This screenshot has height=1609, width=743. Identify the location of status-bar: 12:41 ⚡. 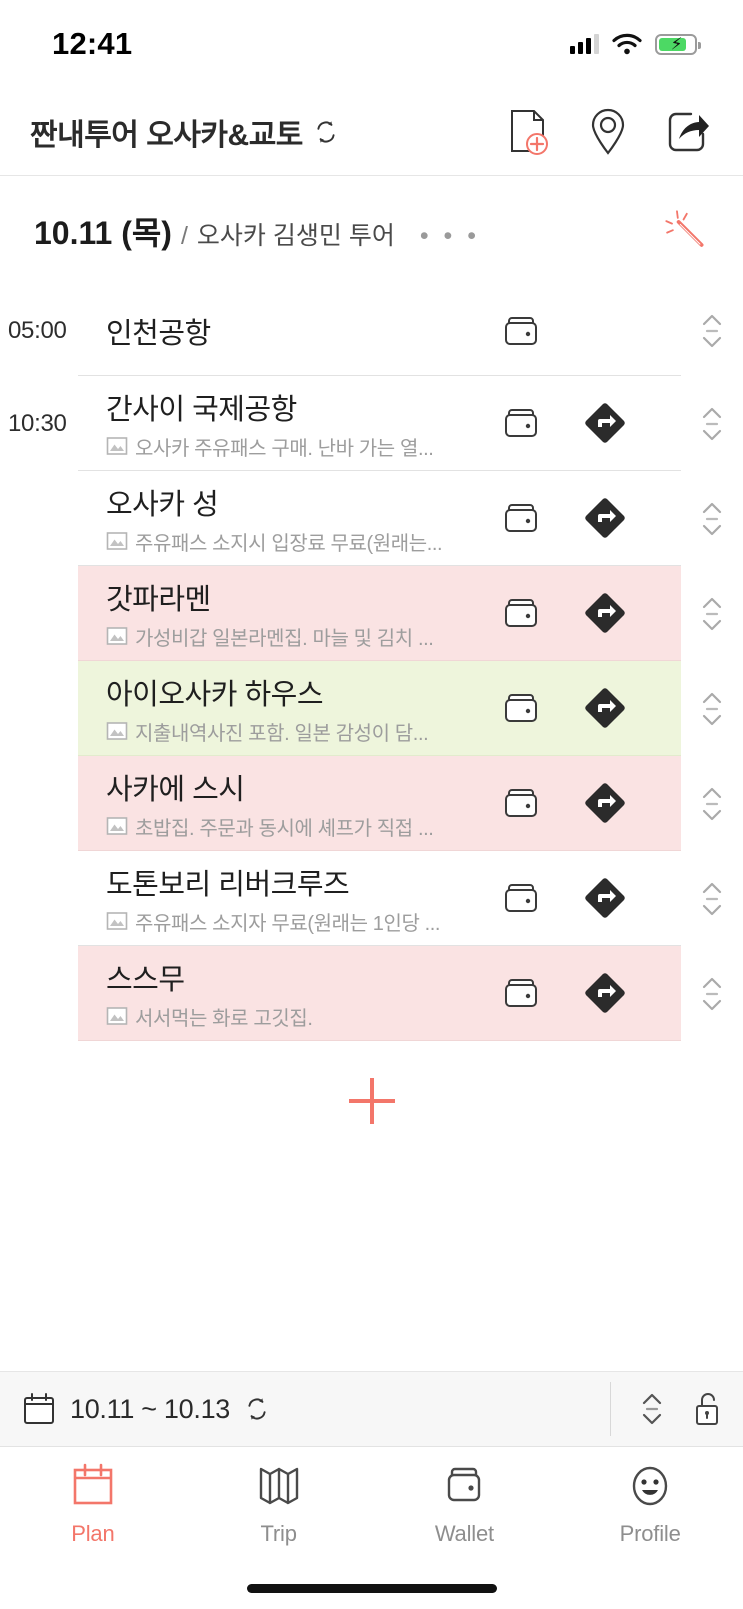
(371, 44).